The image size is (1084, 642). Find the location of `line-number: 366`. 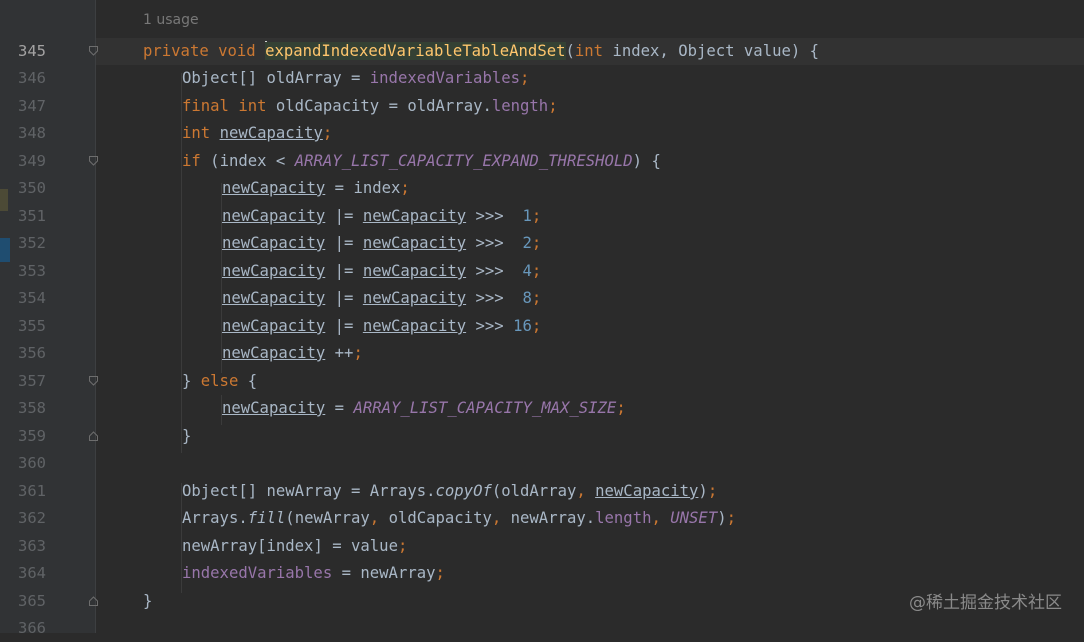

line-number: 366 is located at coordinates (23, 628).